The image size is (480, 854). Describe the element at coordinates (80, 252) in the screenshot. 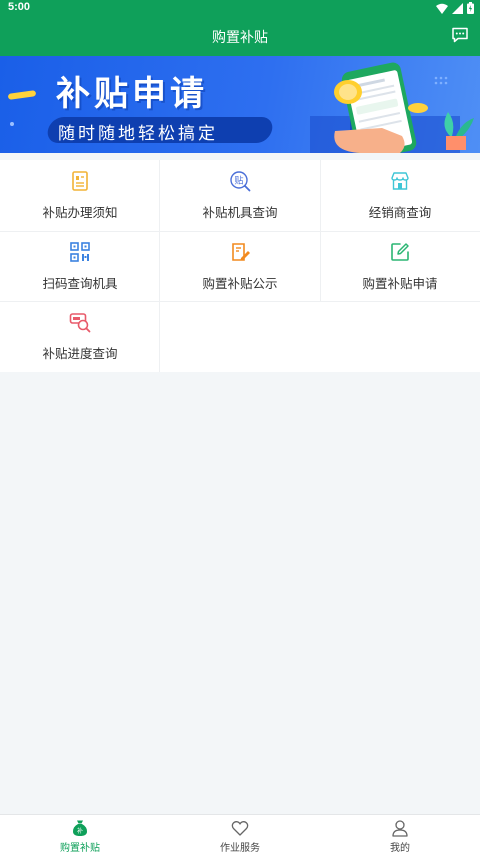

I see `qr-code-icon` at that location.